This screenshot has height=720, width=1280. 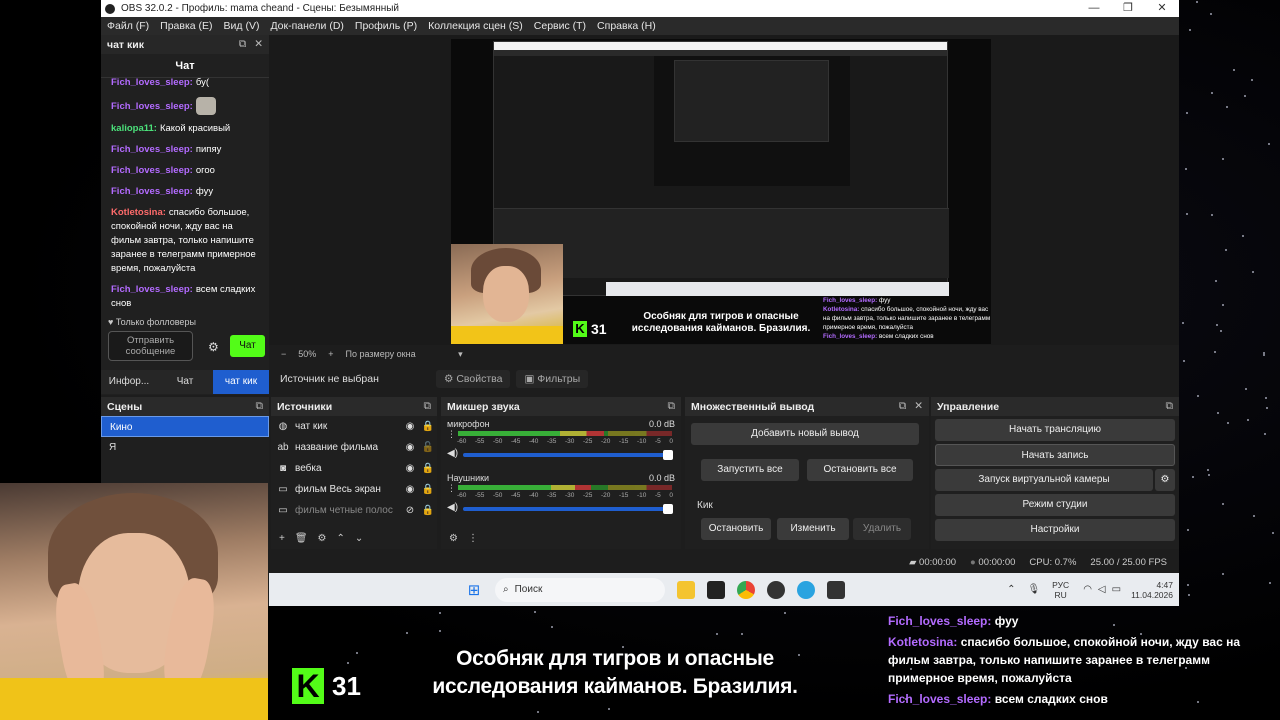 I want to click on virtual-camera-settings-gear-icon: ⚙, so click(x=1165, y=480).